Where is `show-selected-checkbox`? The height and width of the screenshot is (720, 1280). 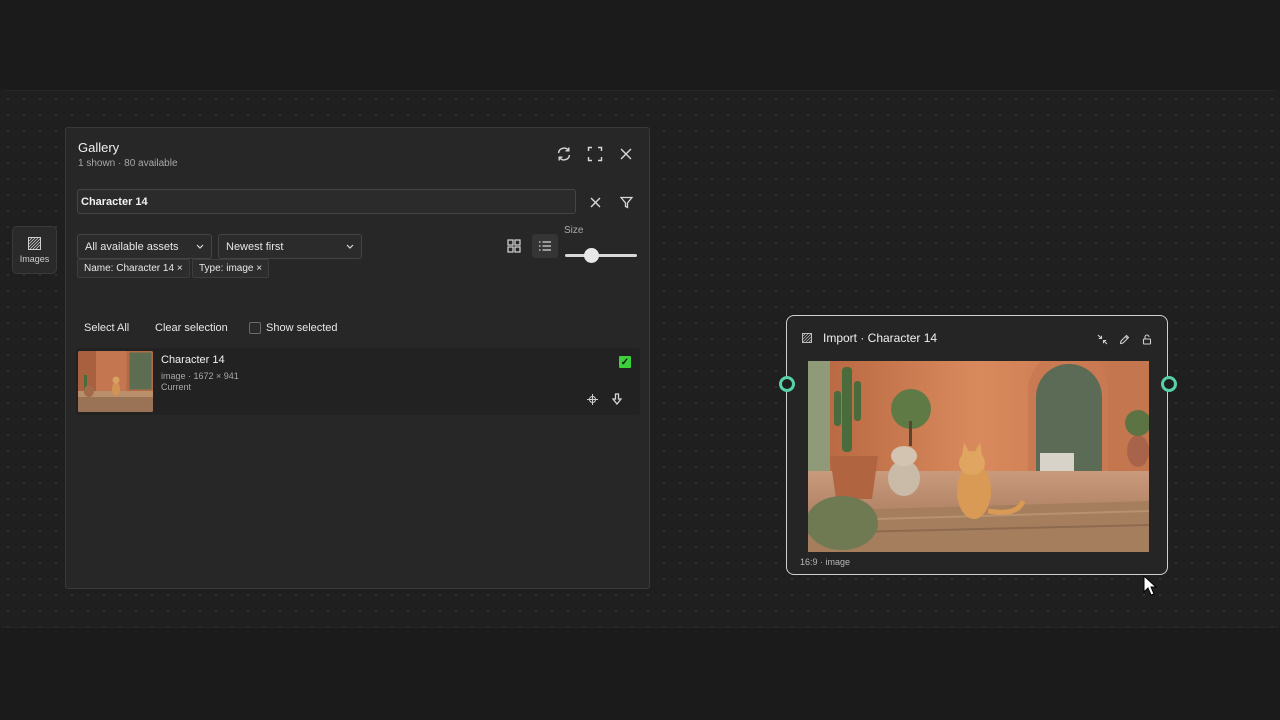 show-selected-checkbox is located at coordinates (255, 328).